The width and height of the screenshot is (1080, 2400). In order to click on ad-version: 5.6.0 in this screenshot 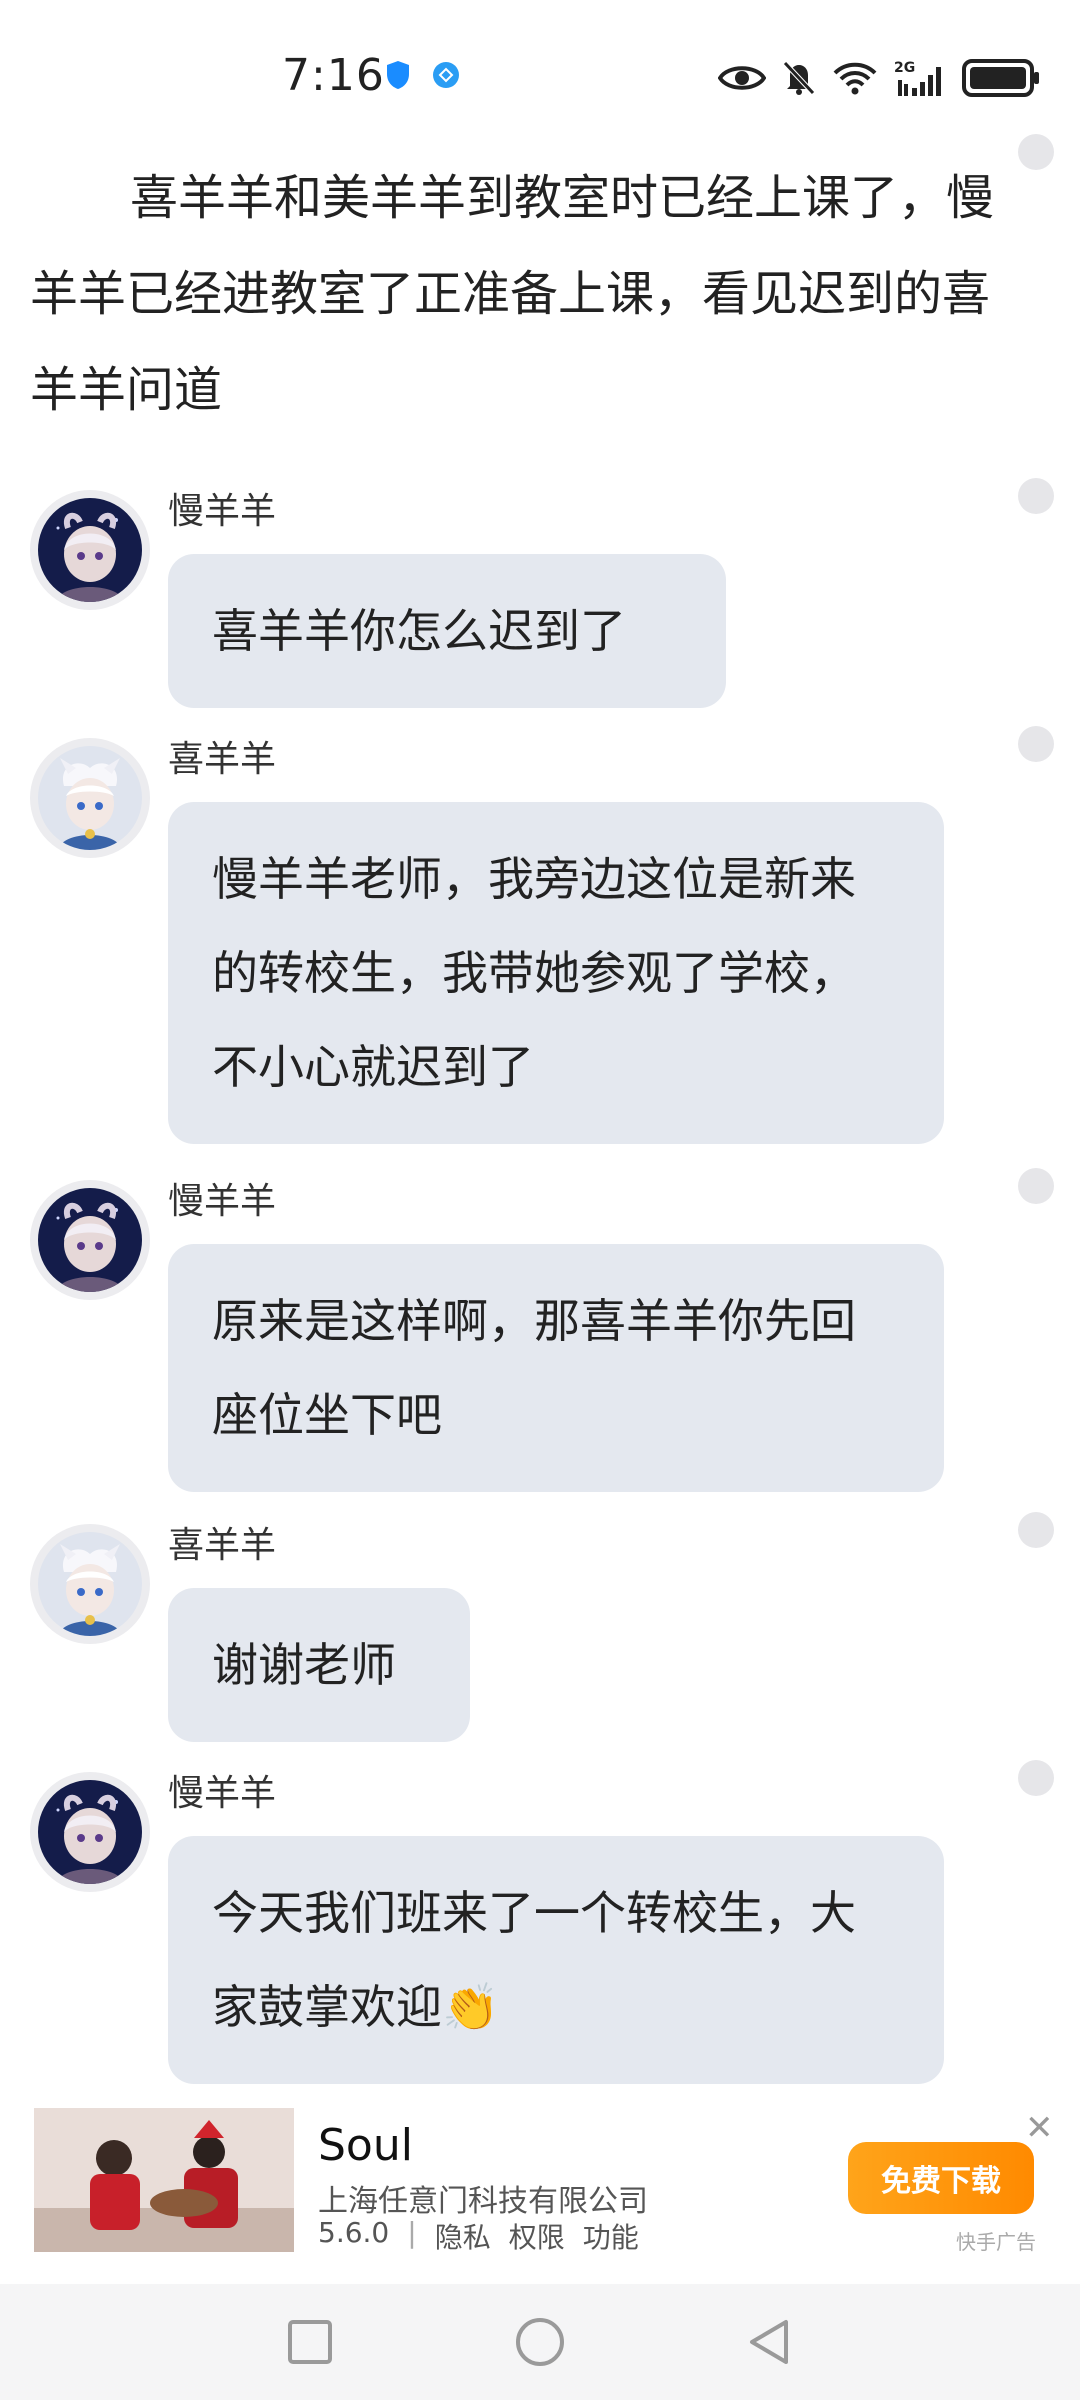, I will do `click(354, 2232)`.